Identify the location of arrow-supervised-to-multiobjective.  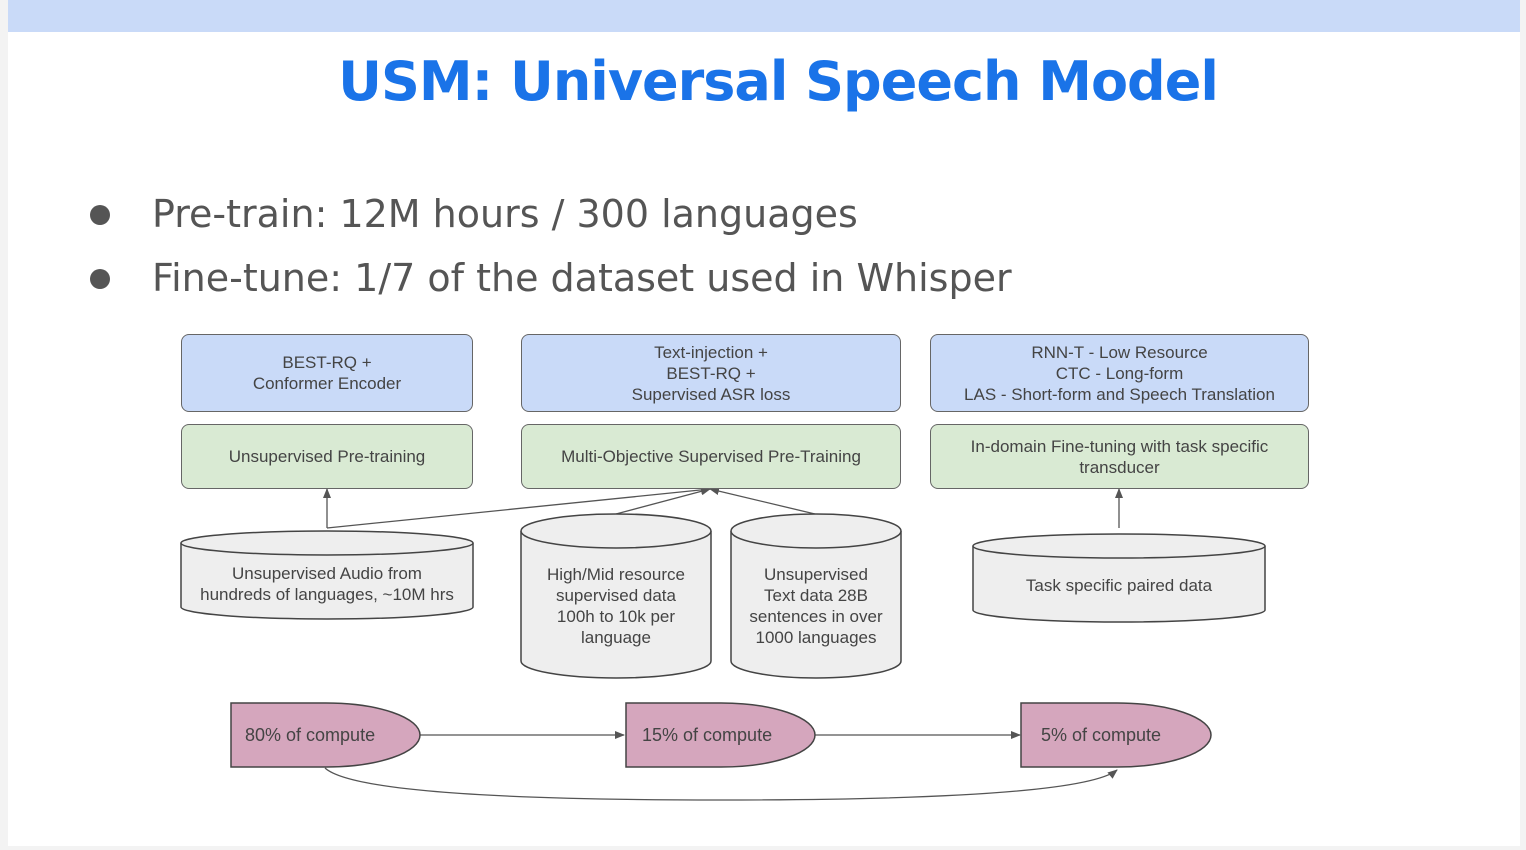
(663, 501).